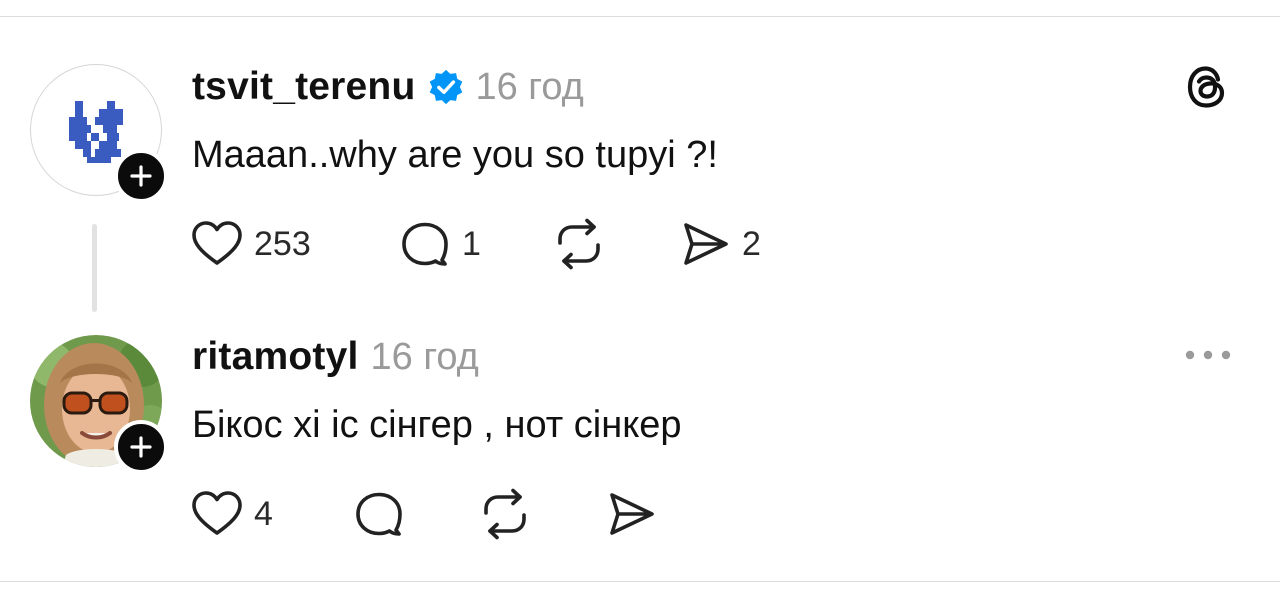 The image size is (1280, 603). What do you see at coordinates (751, 243) in the screenshot?
I see `share-count: 2` at bounding box center [751, 243].